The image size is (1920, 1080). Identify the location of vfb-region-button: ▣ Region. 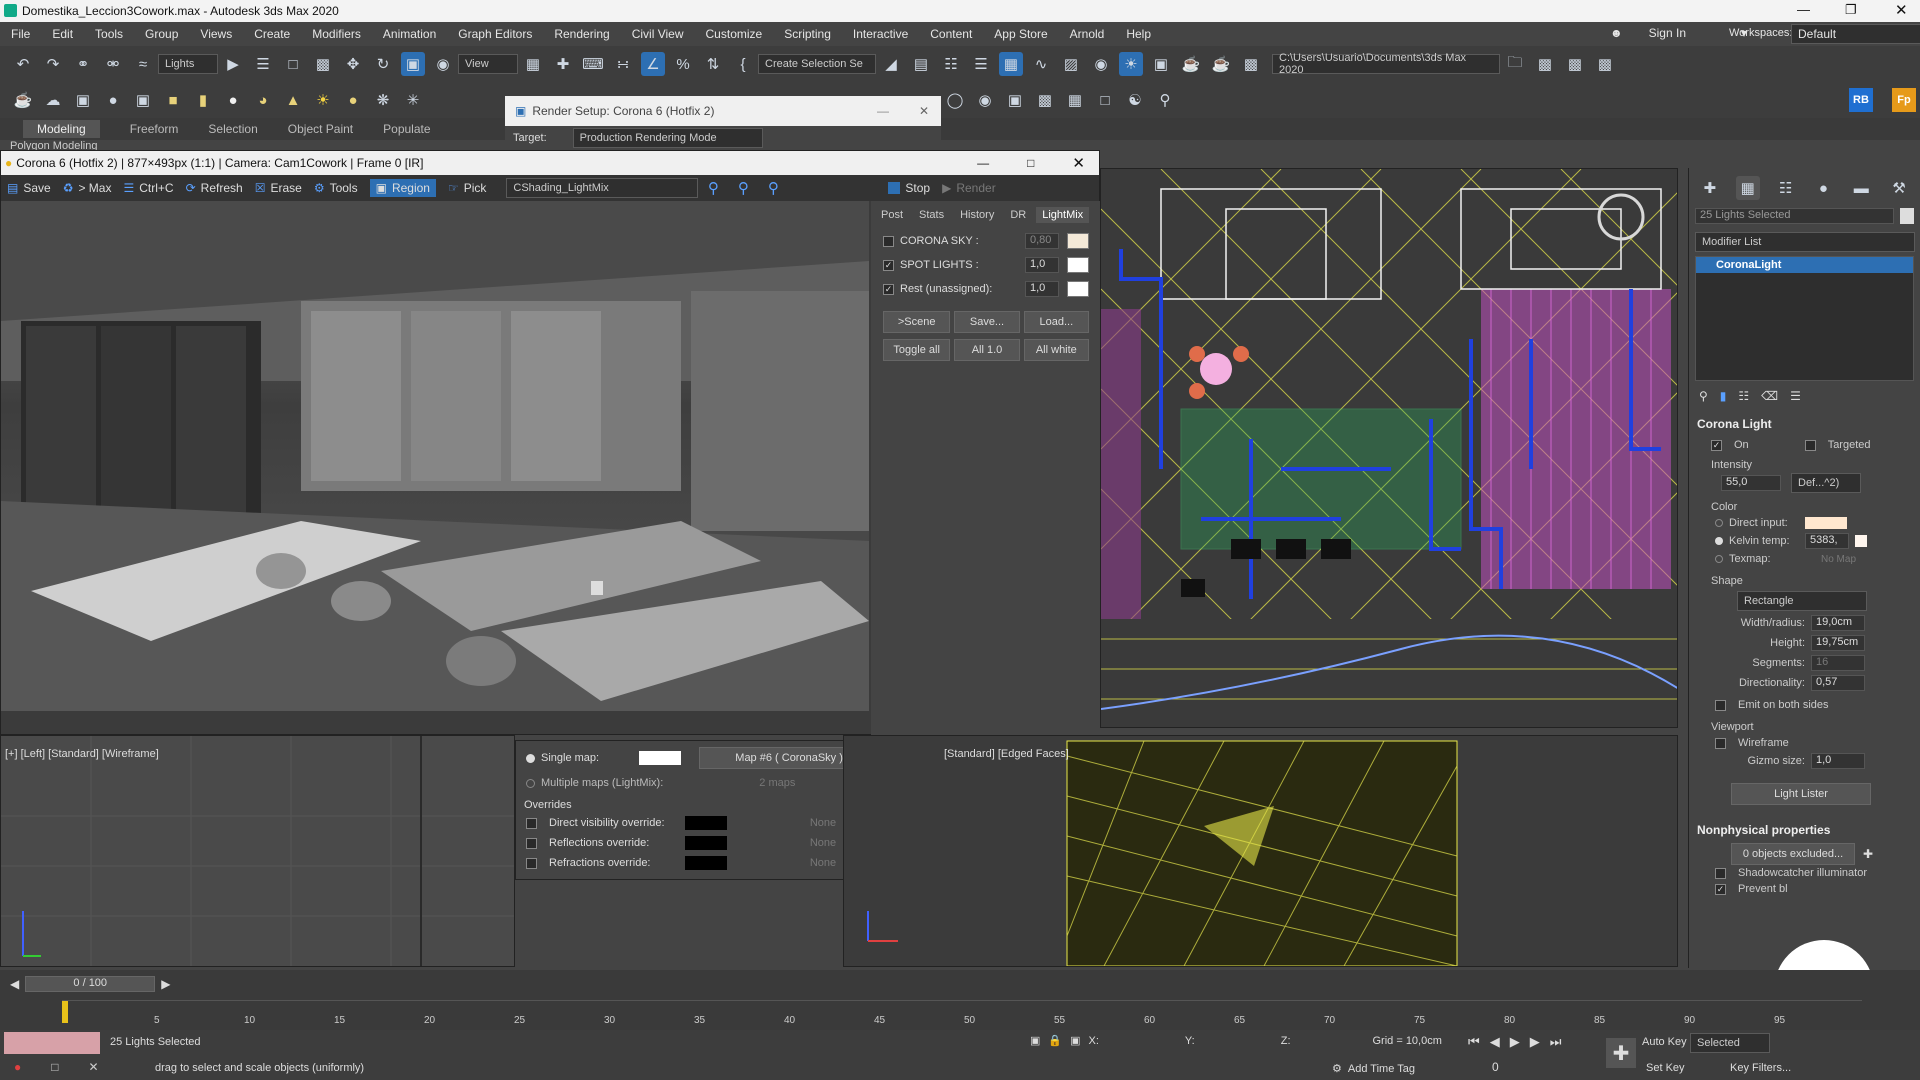
(402, 188).